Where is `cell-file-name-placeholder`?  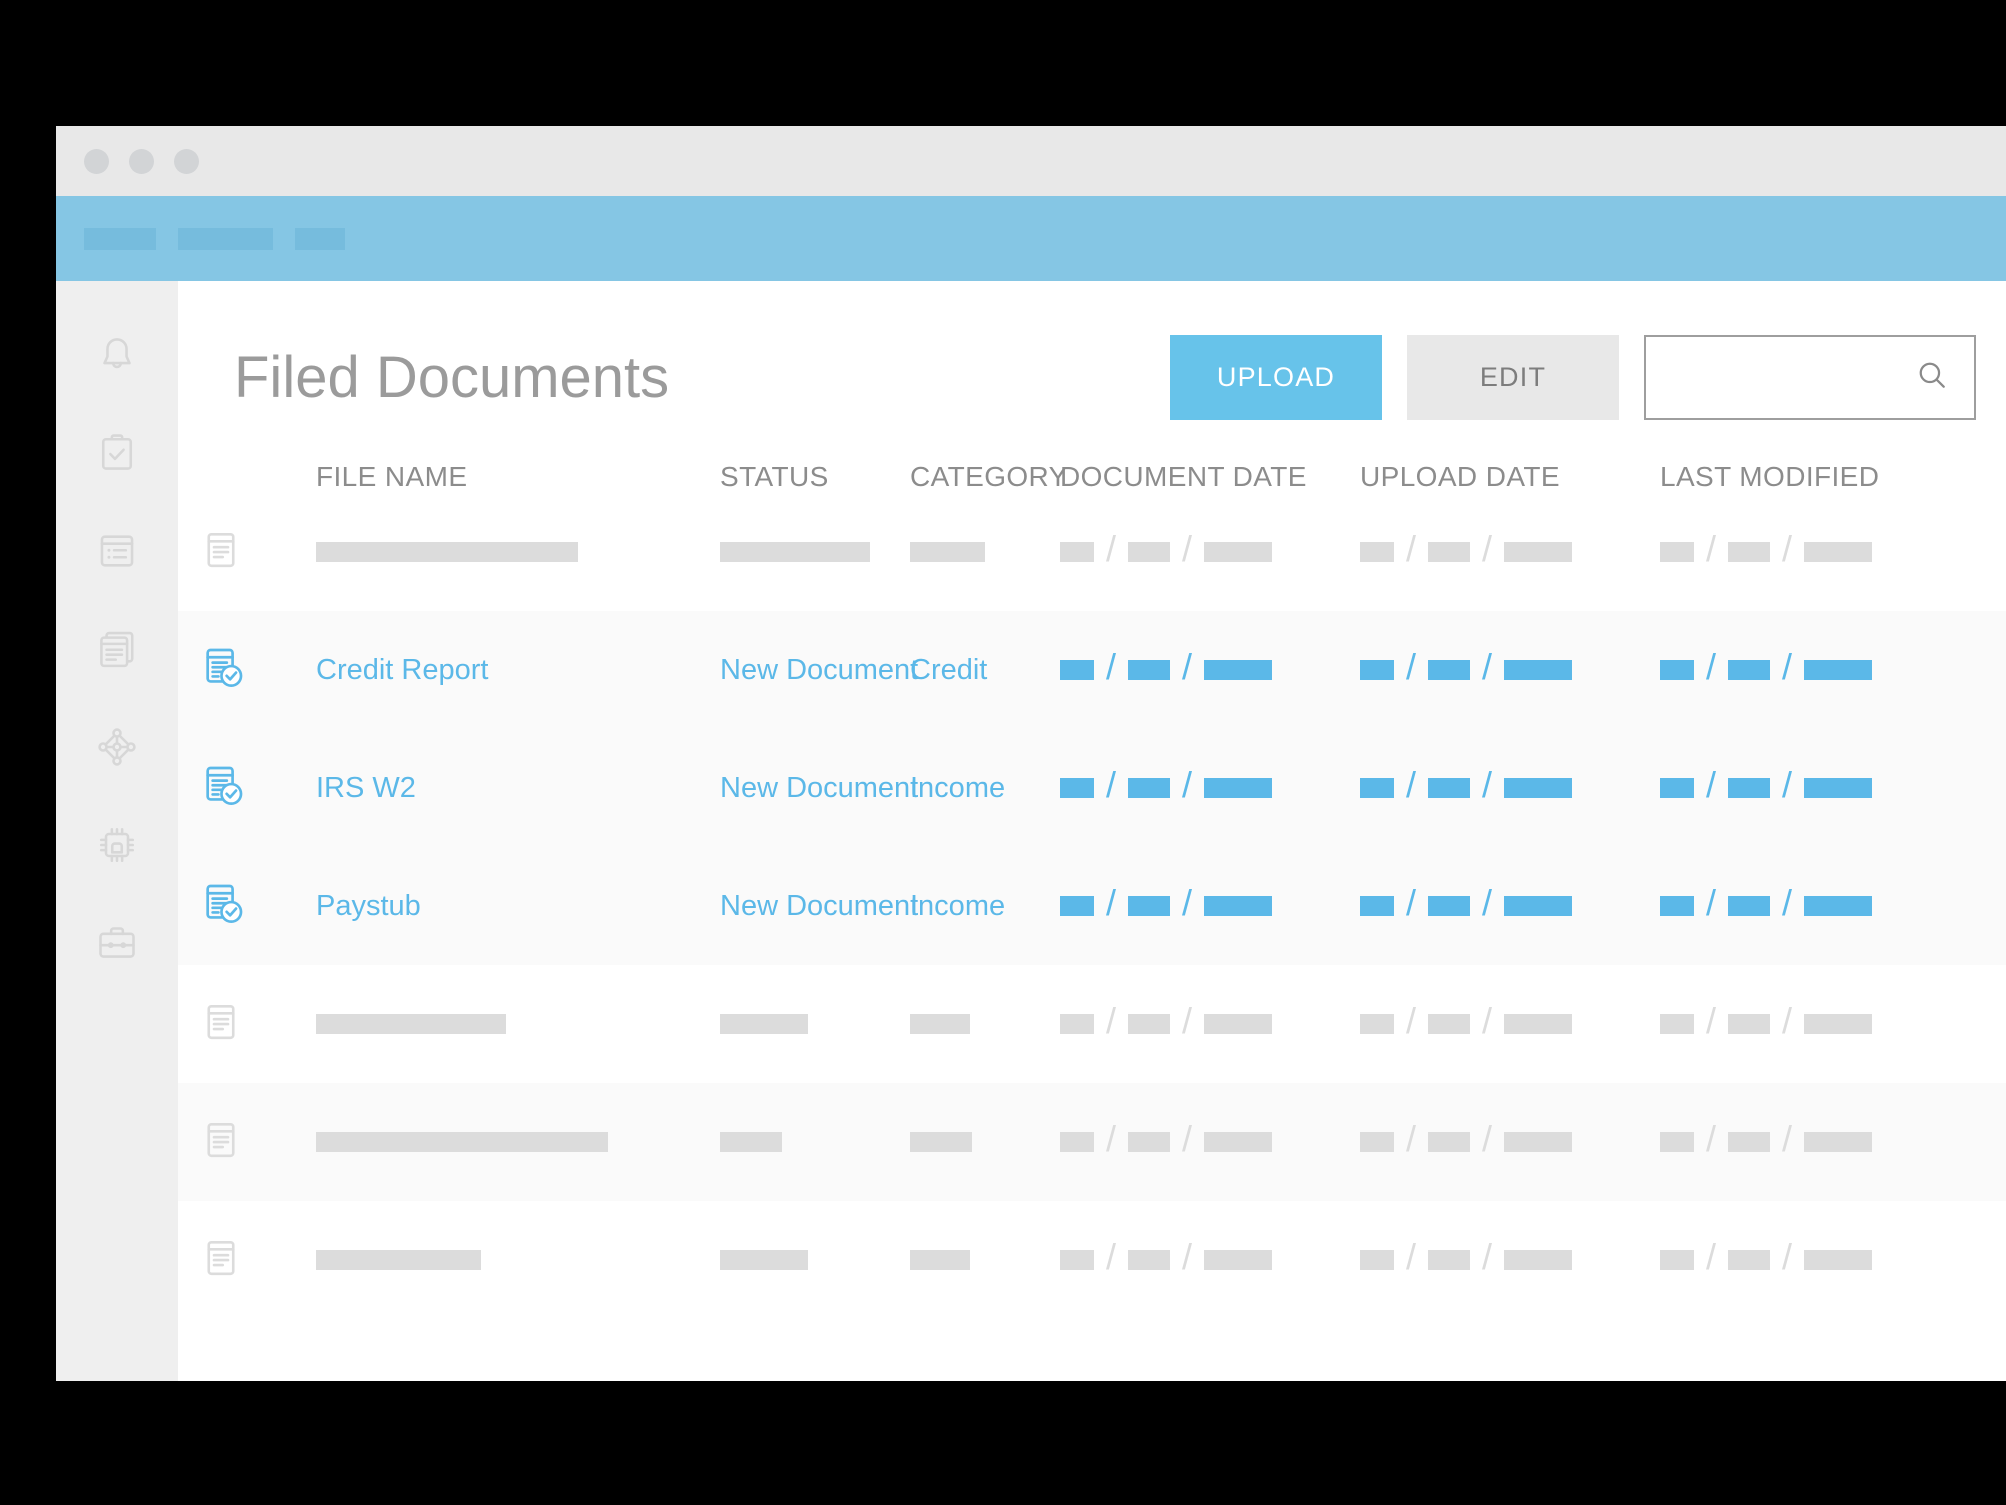
cell-file-name-placeholder is located at coordinates (447, 552).